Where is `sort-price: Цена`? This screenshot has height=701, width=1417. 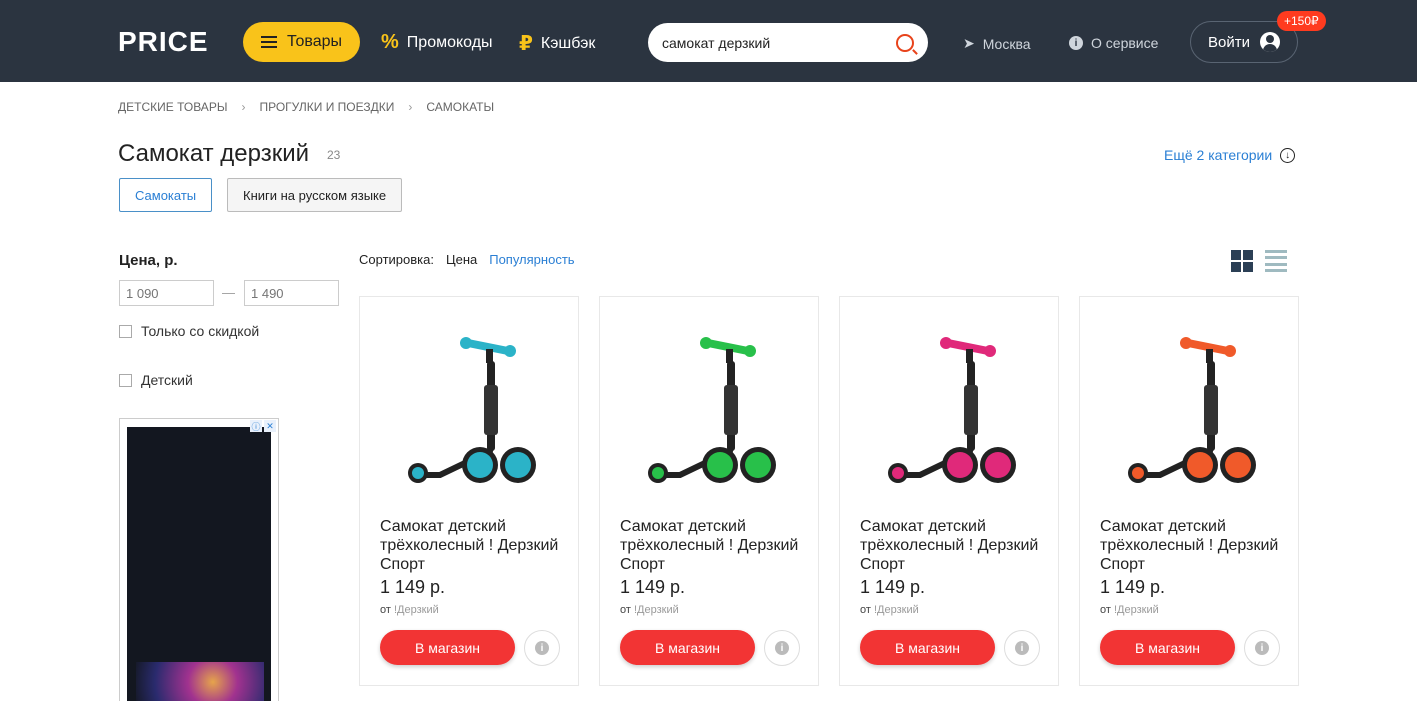
sort-price: Цена is located at coordinates (461, 259).